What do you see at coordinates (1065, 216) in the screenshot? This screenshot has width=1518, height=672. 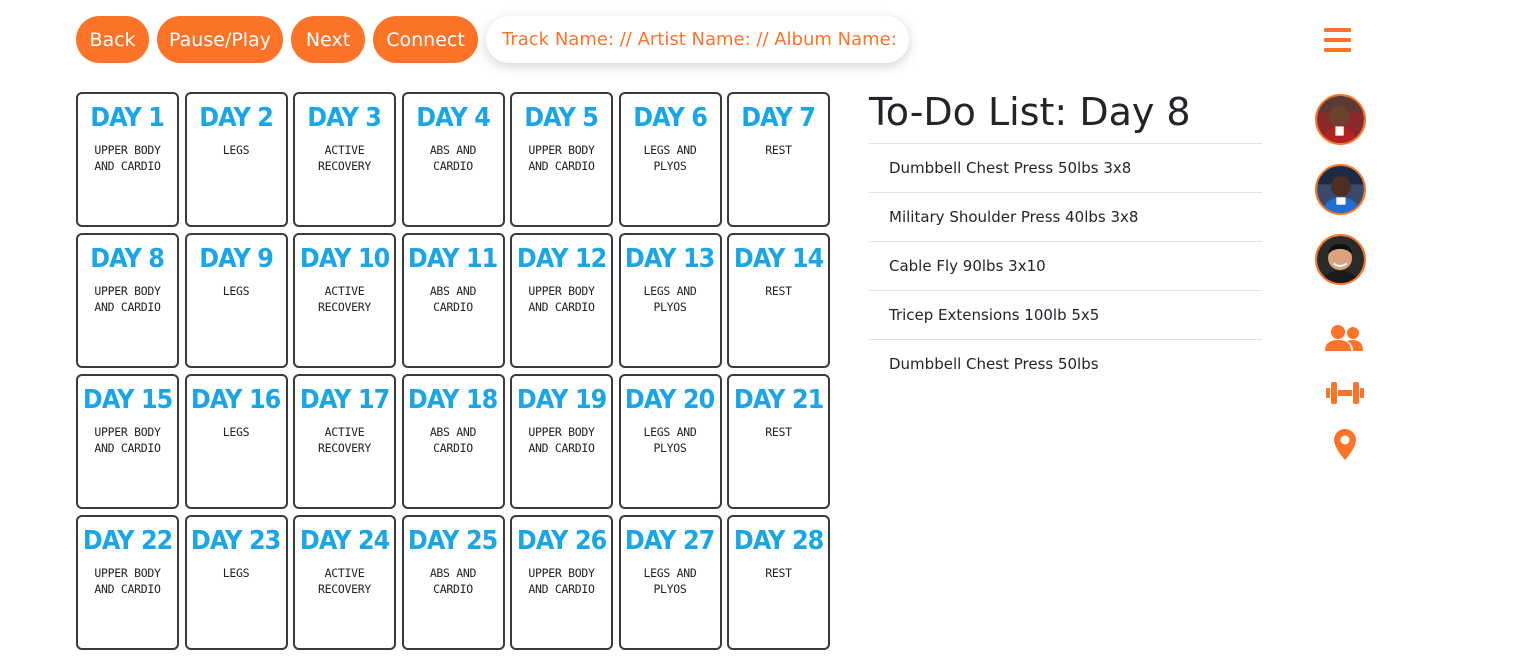 I see `todo-item: Military Shoulder Press 40lbs 3x8` at bounding box center [1065, 216].